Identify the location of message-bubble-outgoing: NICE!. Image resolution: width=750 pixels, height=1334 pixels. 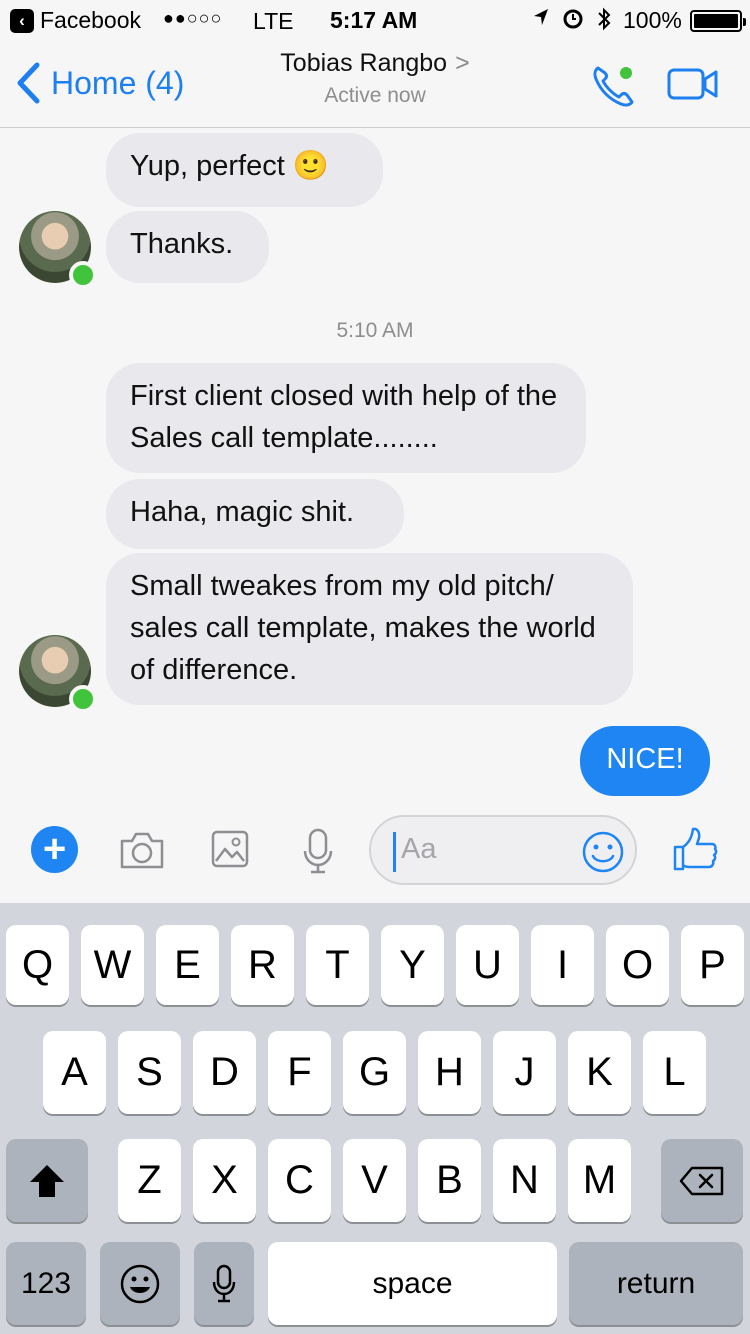
(645, 761).